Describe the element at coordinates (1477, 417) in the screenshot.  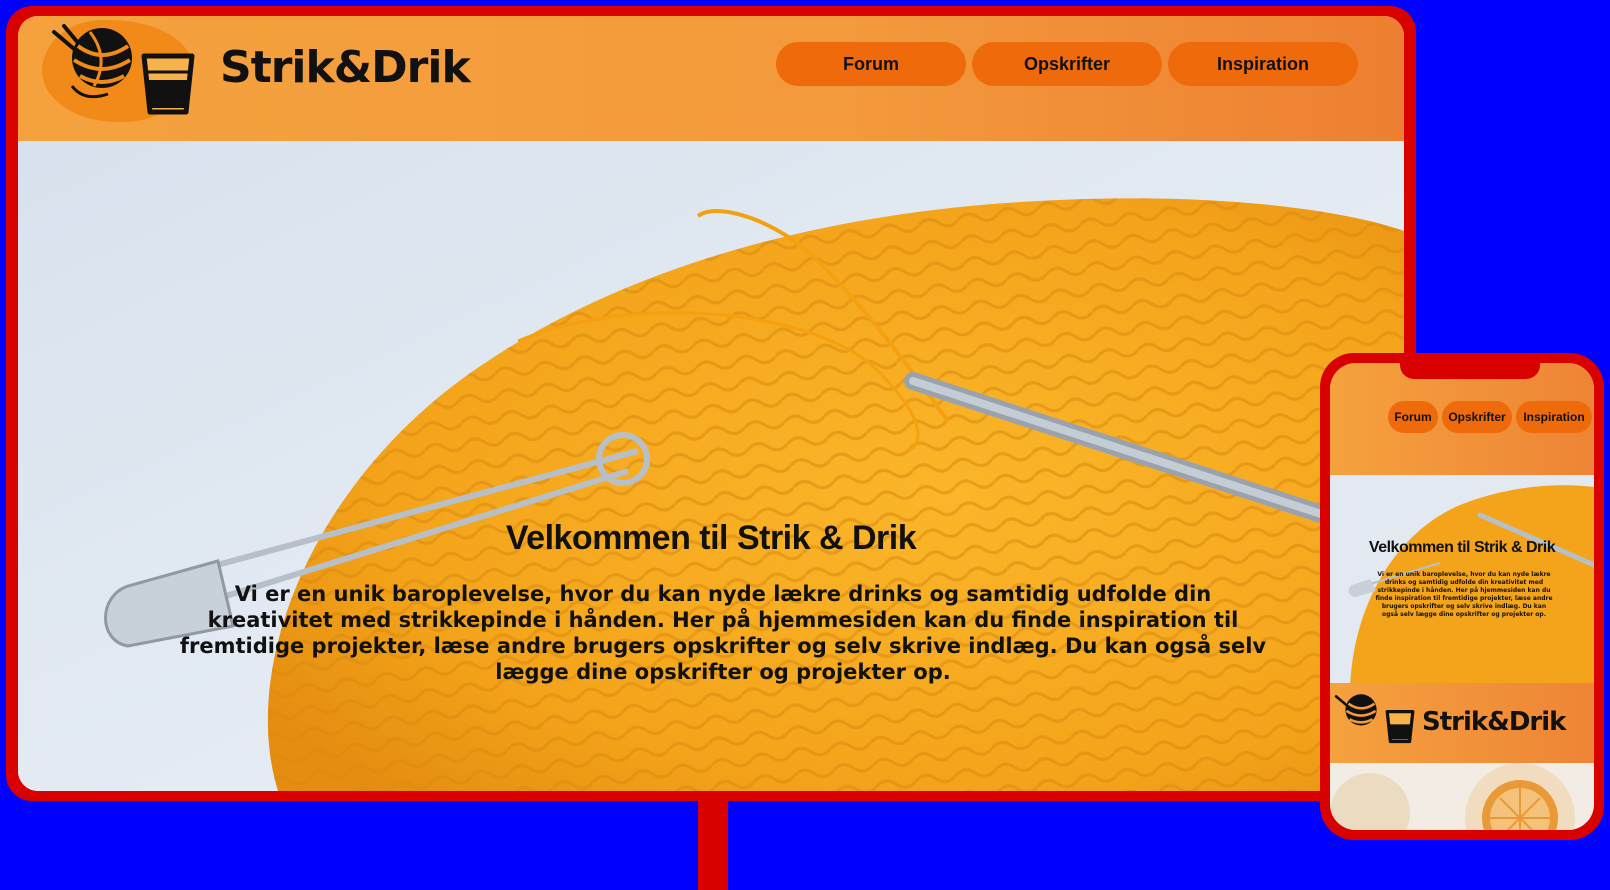
I see `phone-nav-opskrifter-button: Opskrifter` at that location.